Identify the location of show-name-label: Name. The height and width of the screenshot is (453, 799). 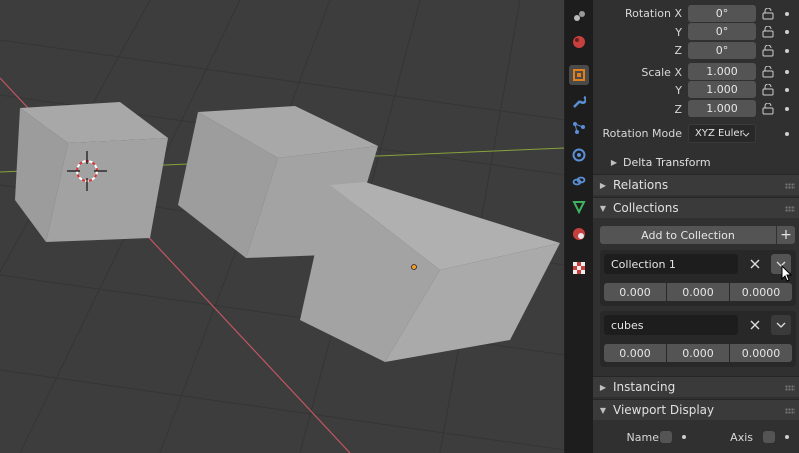
(642, 437).